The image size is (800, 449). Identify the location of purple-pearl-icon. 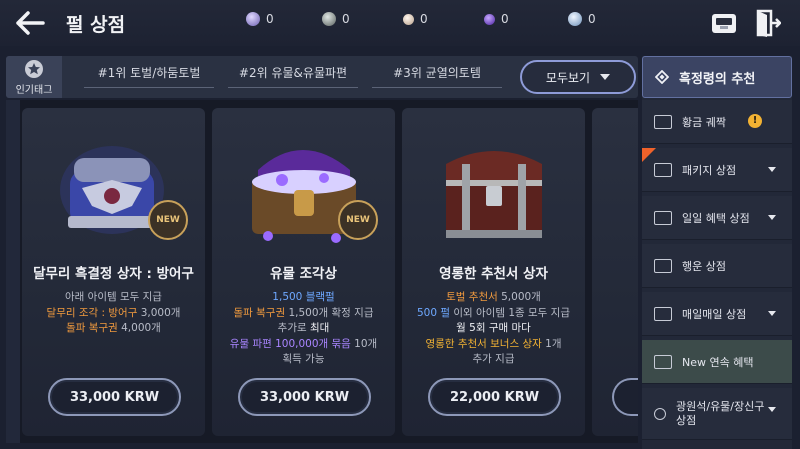
(489, 19).